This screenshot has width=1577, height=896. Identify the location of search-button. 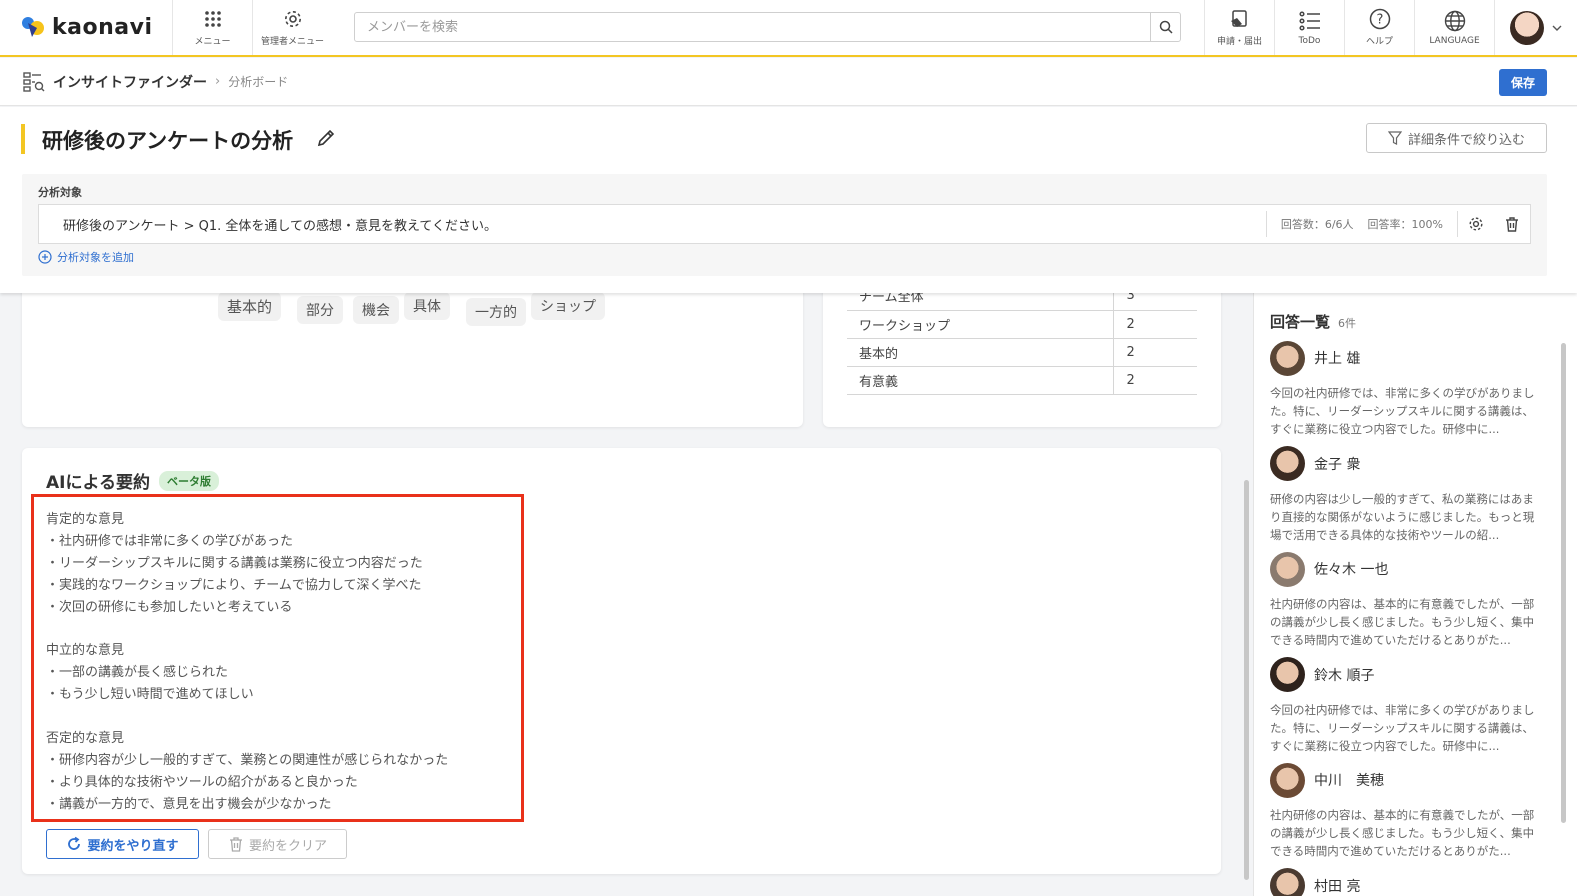
(1165, 27).